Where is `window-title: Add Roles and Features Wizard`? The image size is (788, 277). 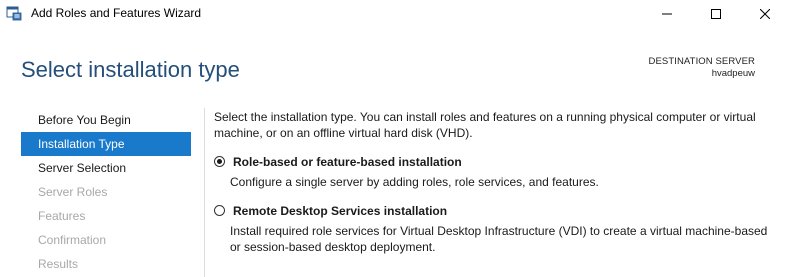
window-title: Add Roles and Features Wizard is located at coordinates (116, 13).